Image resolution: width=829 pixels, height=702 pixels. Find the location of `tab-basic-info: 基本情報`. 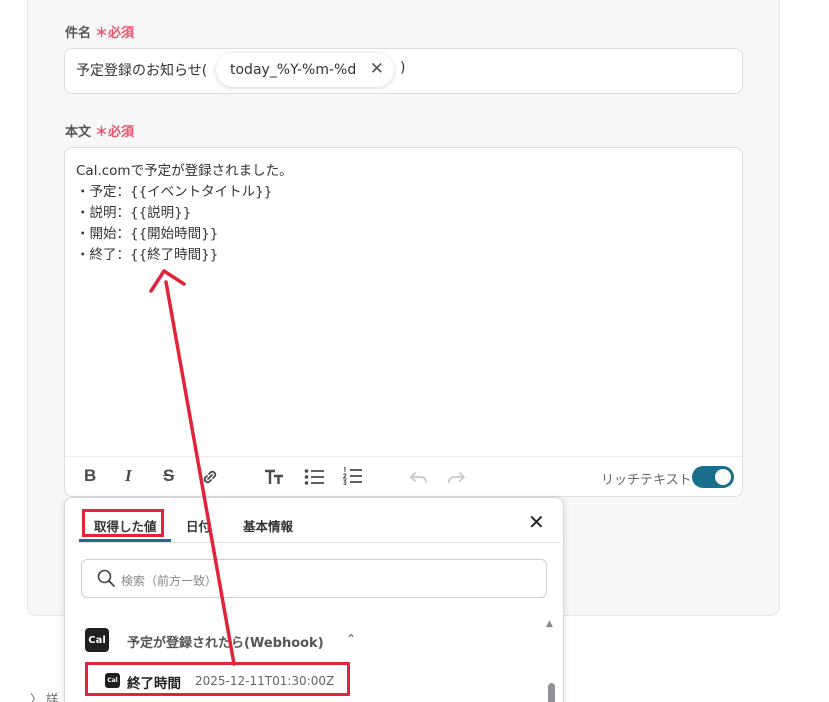

tab-basic-info: 基本情報 is located at coordinates (268, 525).